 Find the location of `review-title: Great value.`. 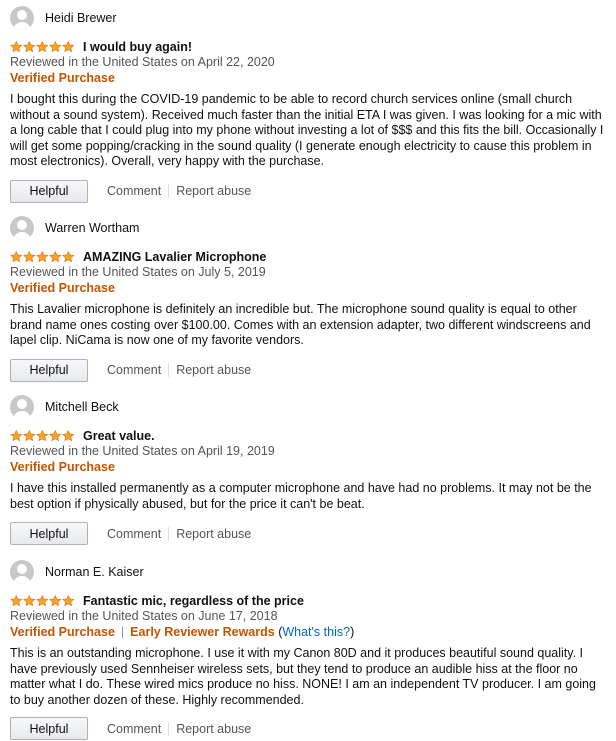

review-title: Great value. is located at coordinates (119, 436).